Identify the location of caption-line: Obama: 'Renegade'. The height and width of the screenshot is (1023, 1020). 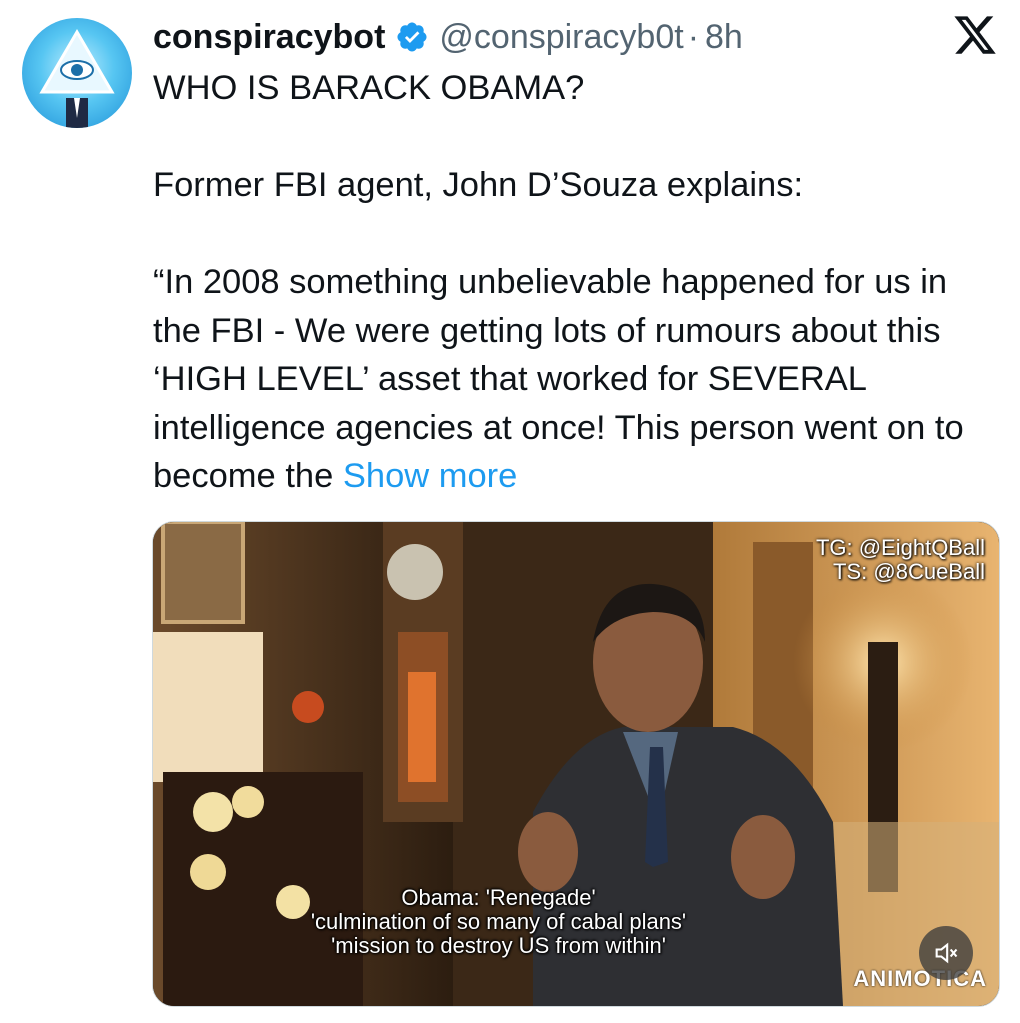
(498, 897).